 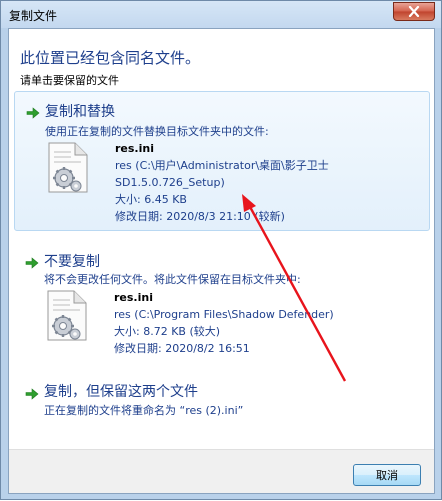 I want to click on title-bar: 复制文件, so click(x=221, y=14).